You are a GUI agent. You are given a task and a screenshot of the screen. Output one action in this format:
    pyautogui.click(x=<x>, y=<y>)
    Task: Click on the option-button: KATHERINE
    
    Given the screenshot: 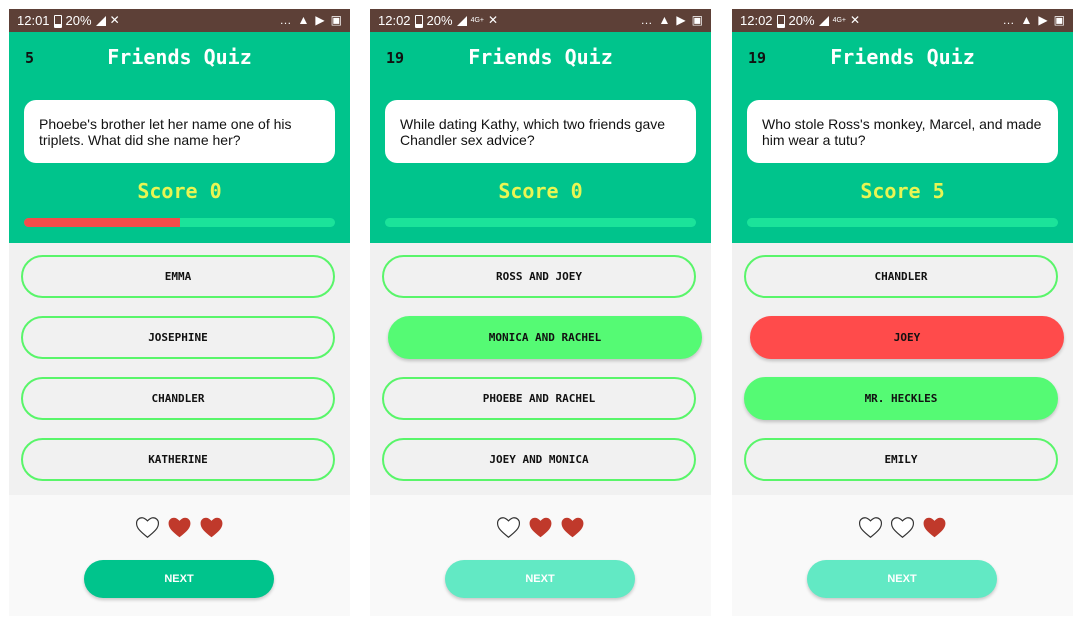 What is the action you would take?
    pyautogui.click(x=178, y=459)
    